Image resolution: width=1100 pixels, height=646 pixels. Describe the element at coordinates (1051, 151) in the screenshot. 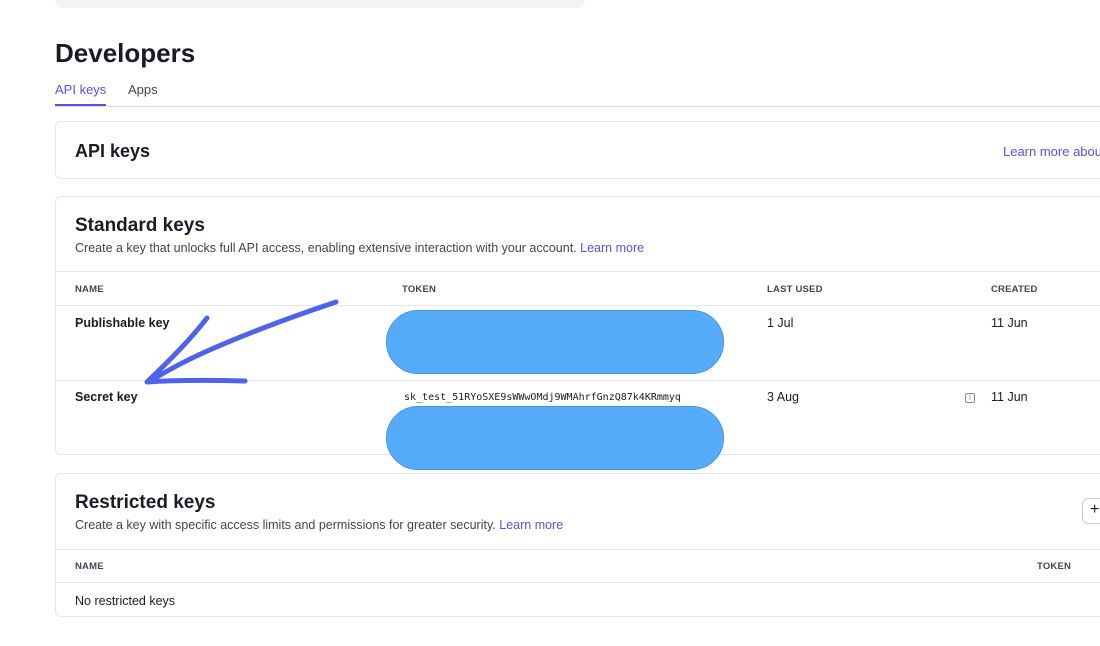

I see `learn-more-link: Learn more abou` at that location.